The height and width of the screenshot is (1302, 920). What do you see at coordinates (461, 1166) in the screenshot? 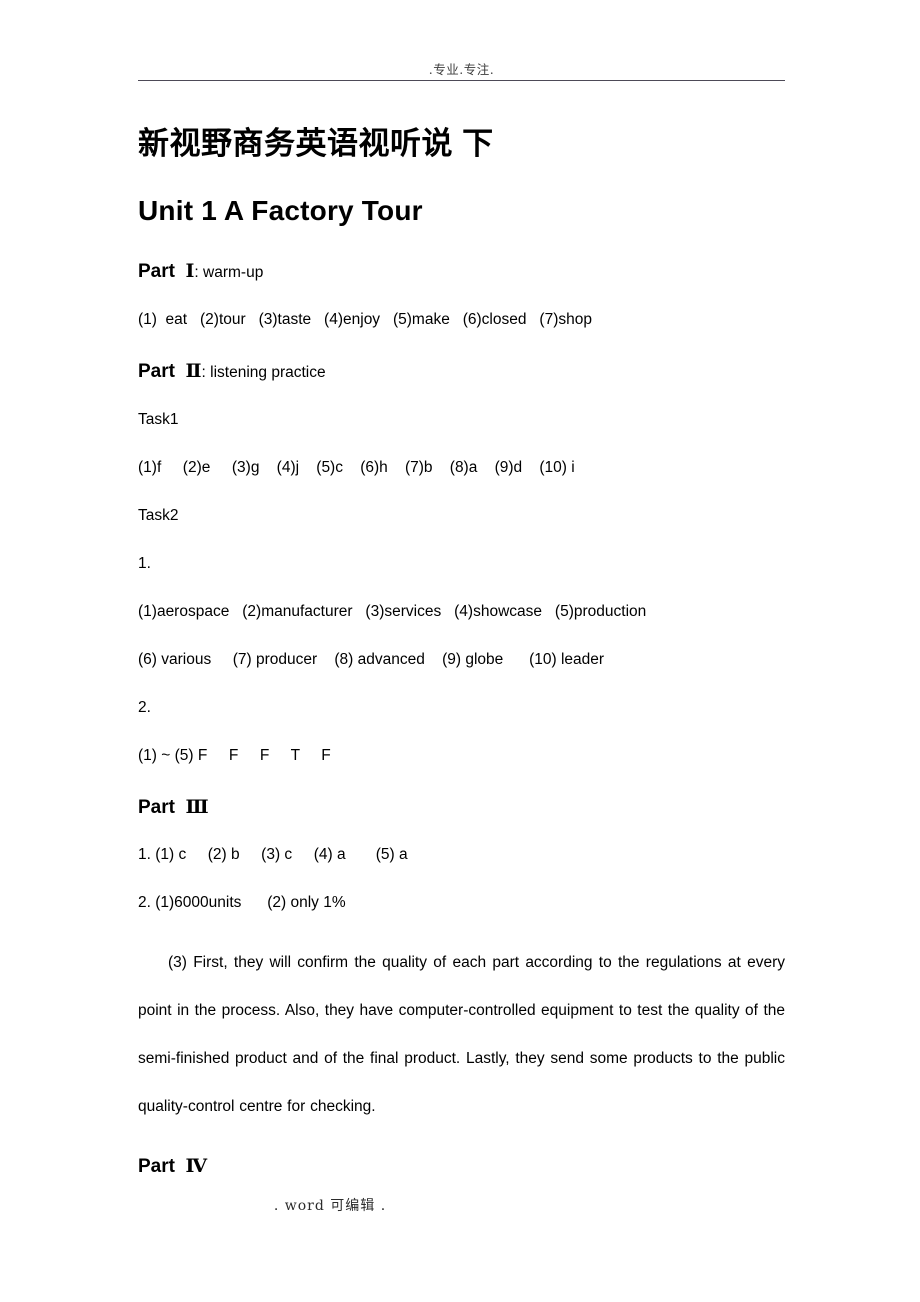
I see `part-4-heading: Part Ⅳ` at bounding box center [461, 1166].